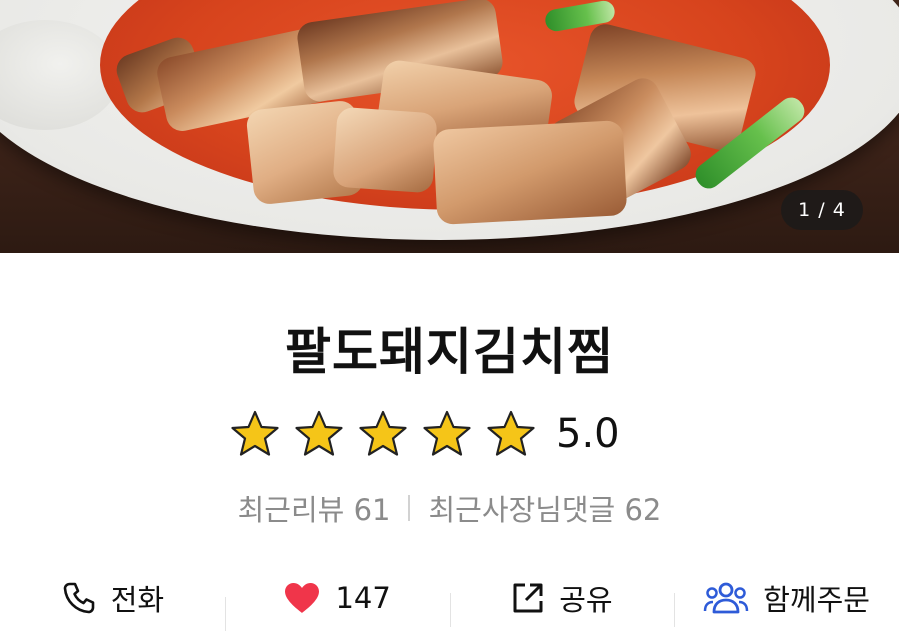  What do you see at coordinates (137, 600) in the screenshot?
I see `call-label: 전화` at bounding box center [137, 600].